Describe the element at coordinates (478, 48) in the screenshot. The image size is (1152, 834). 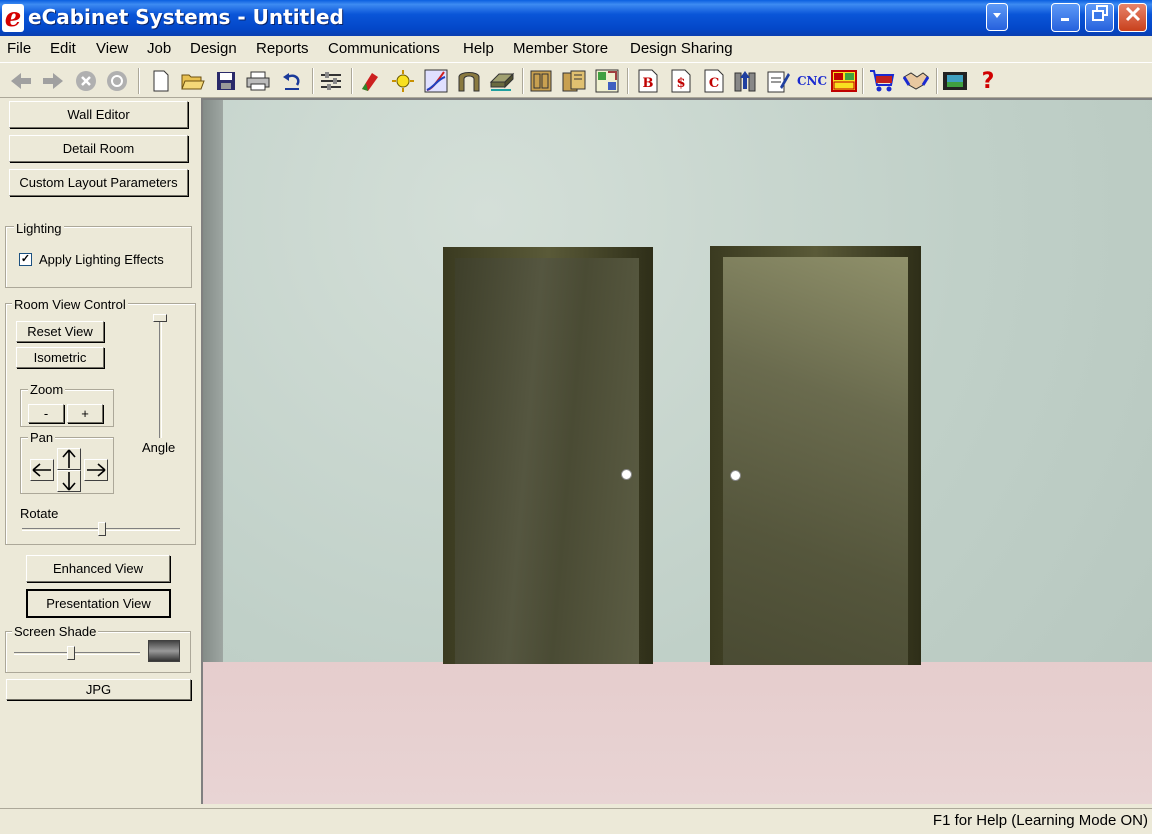
I see `menu-help: Help` at that location.